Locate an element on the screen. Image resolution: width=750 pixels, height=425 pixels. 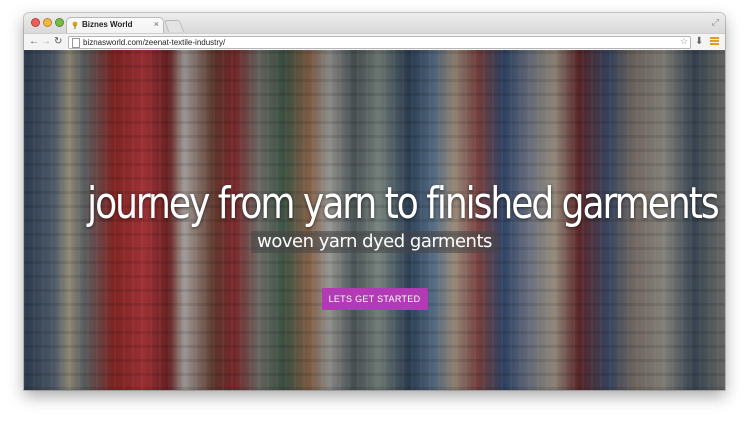
hero-subheadline: woven yarn dyed garments is located at coordinates (374, 242).